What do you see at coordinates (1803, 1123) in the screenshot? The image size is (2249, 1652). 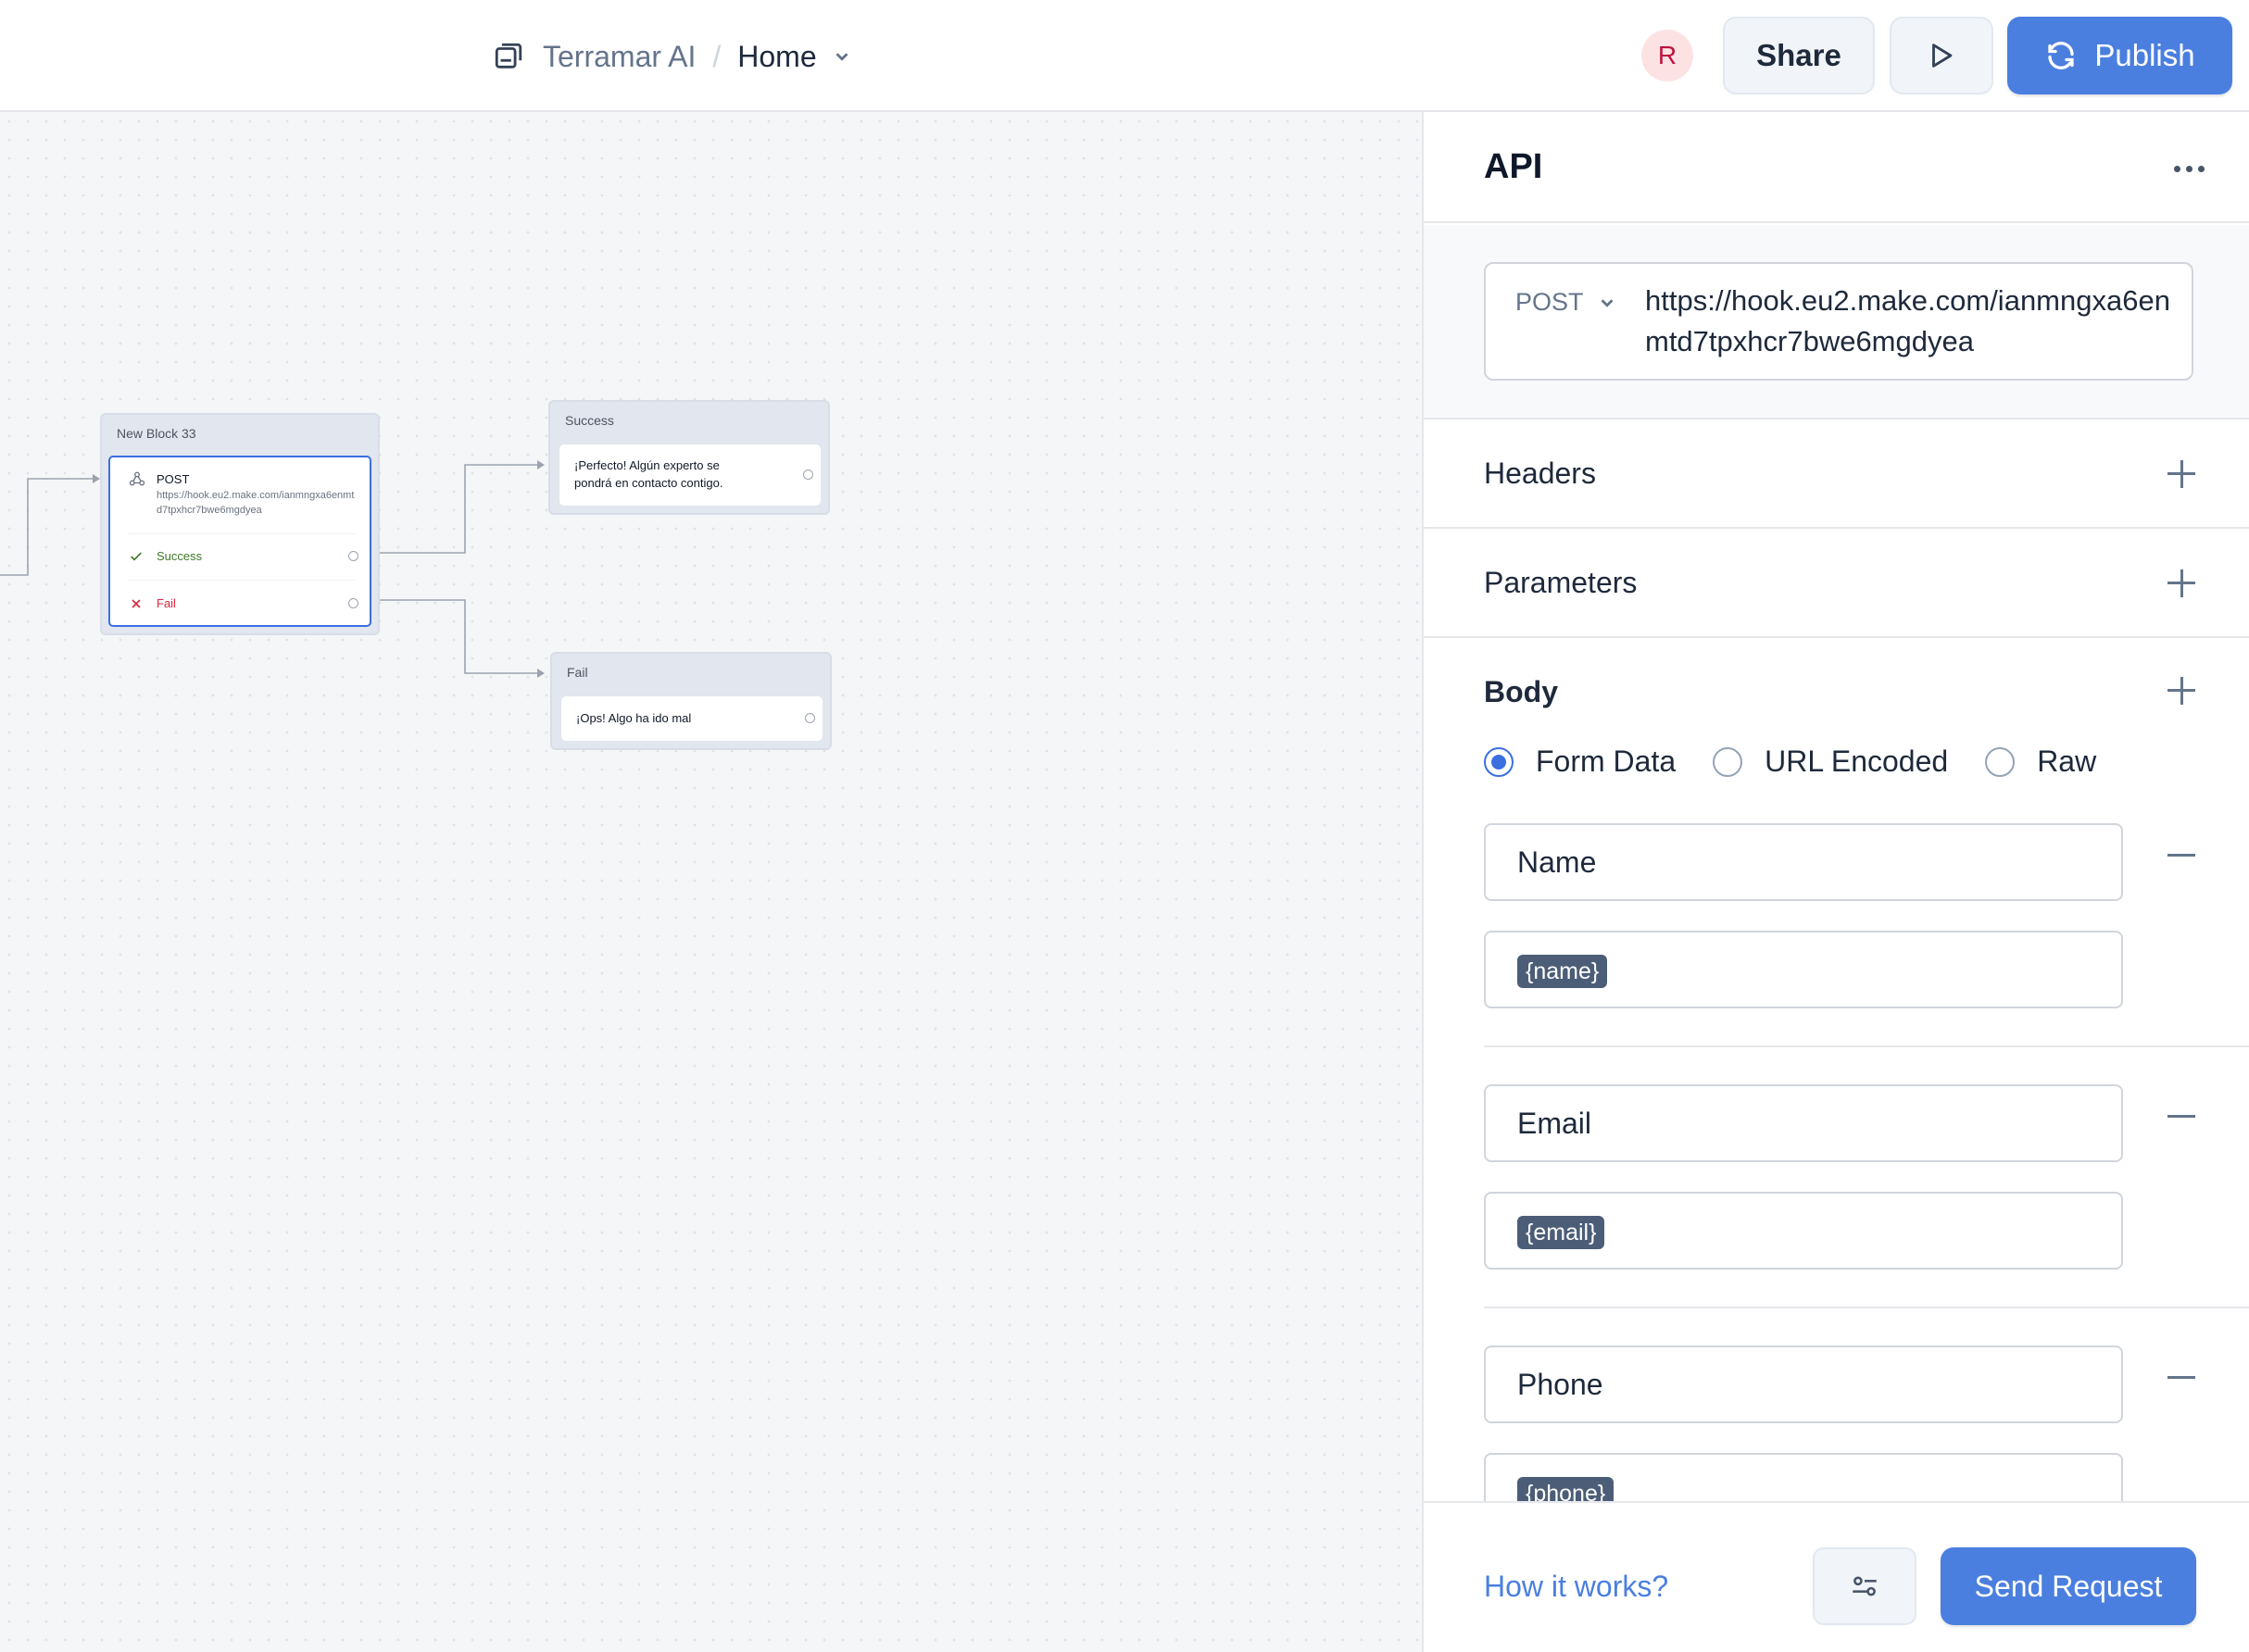 I see `body-key-field: Email` at bounding box center [1803, 1123].